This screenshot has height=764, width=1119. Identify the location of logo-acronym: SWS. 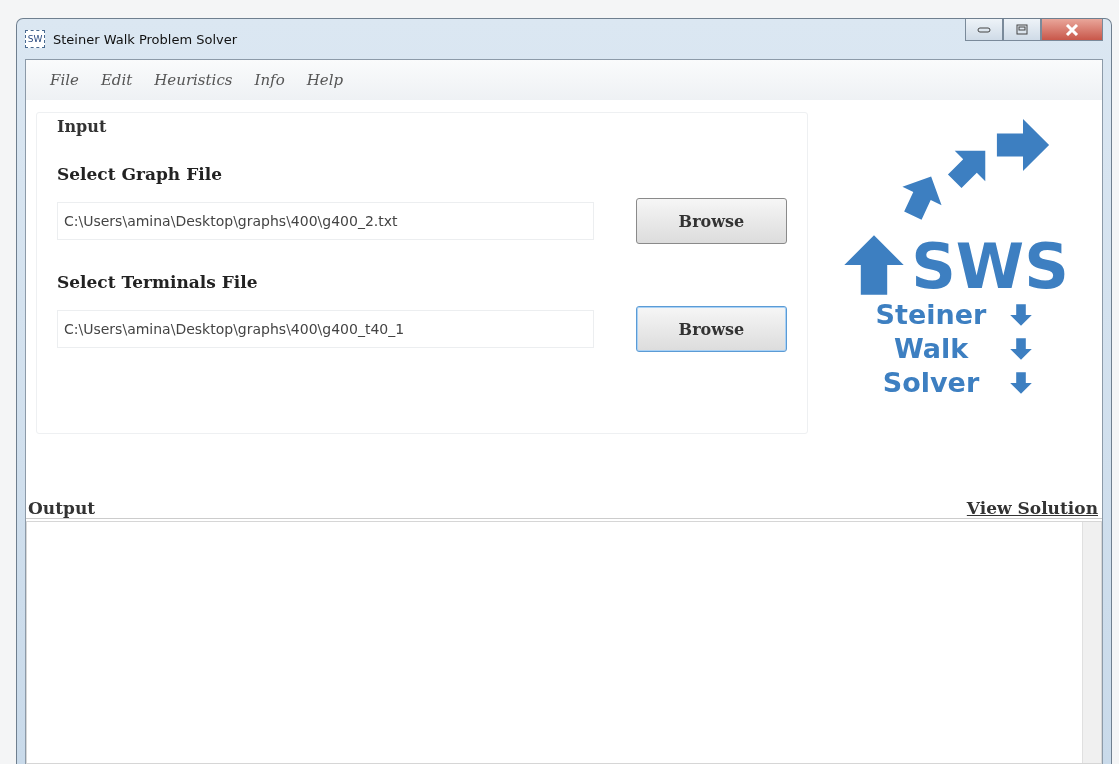
(990, 267).